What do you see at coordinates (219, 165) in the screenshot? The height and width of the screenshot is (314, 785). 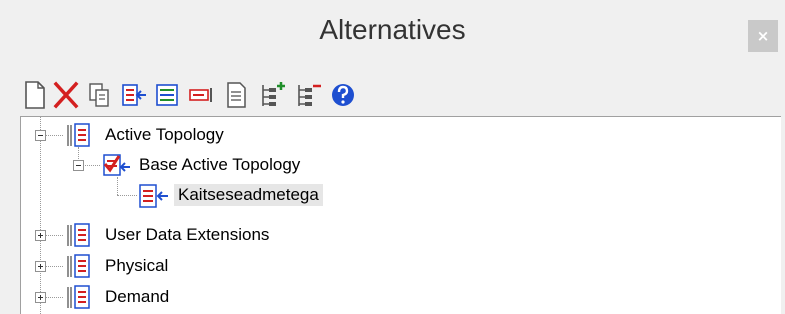 I see `tree-node-base-active-topology: Base Active Topology` at bounding box center [219, 165].